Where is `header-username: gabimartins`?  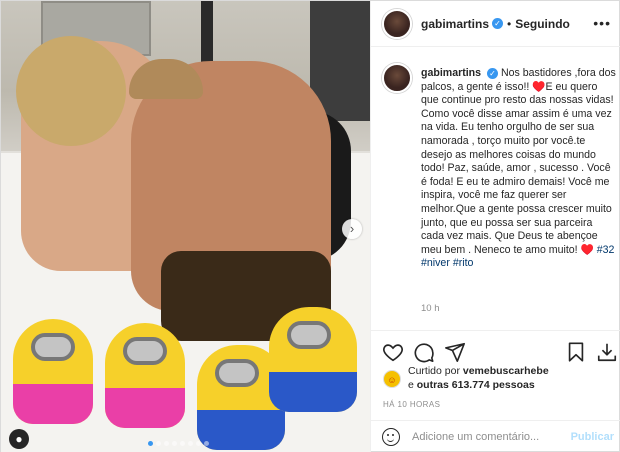
header-username: gabimartins is located at coordinates (455, 24).